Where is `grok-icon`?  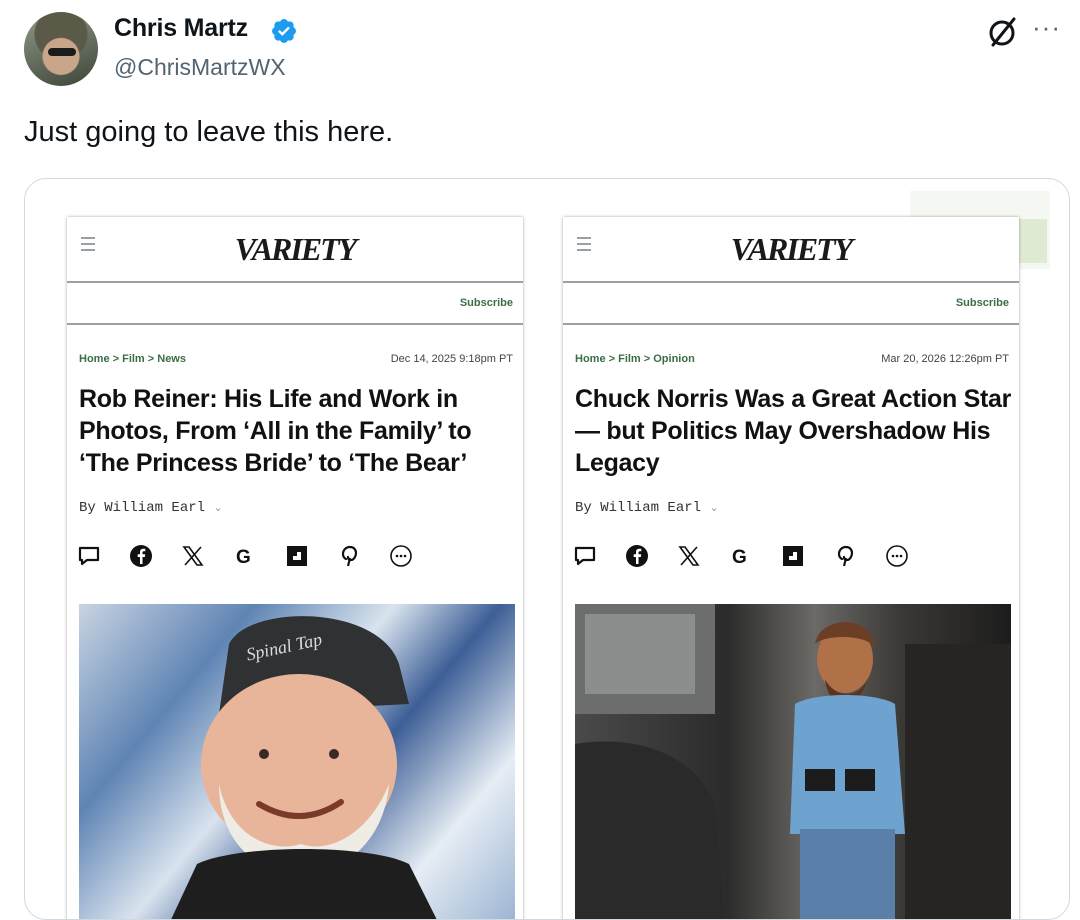 grok-icon is located at coordinates (1003, 32).